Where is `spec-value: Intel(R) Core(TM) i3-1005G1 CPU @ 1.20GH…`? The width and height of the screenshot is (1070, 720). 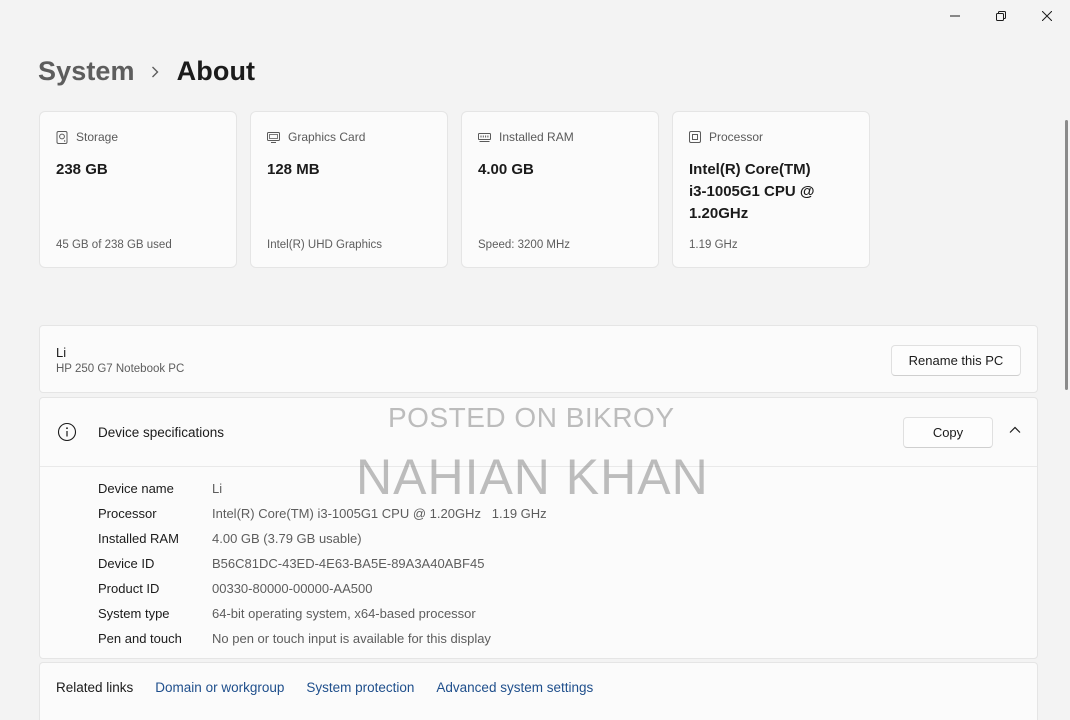 spec-value: Intel(R) Core(TM) i3-1005G1 CPU @ 1.20GH… is located at coordinates (379, 513).